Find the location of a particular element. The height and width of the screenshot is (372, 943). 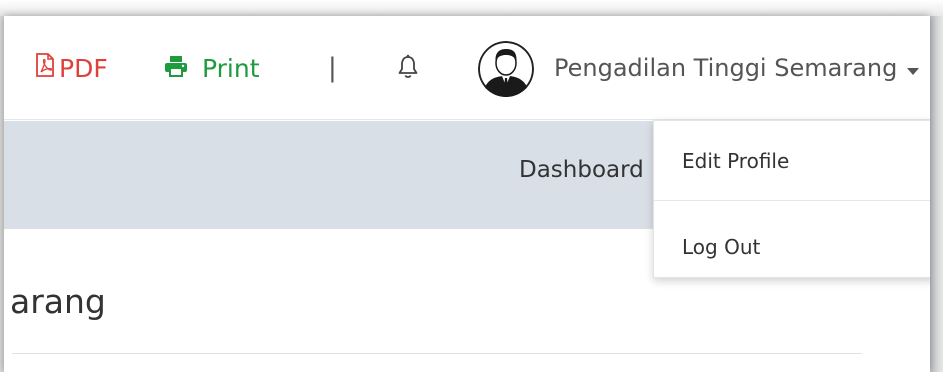

user-menu-toggle: Pengadilan Tinggi Semarang is located at coordinates (737, 68).